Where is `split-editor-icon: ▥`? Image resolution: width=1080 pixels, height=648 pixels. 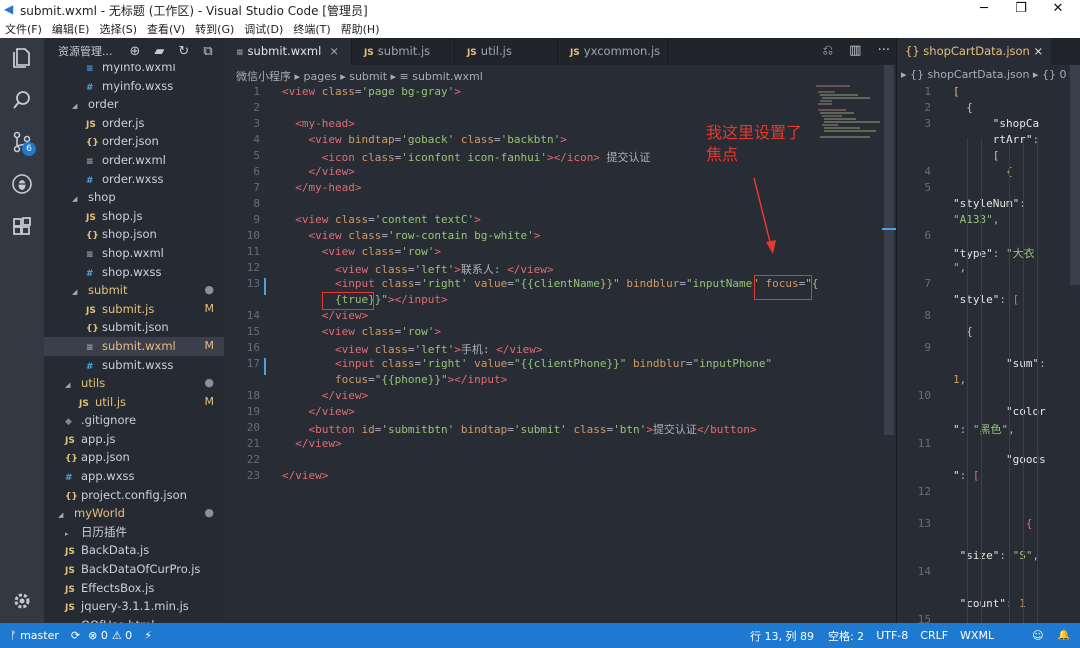 split-editor-icon: ▥ is located at coordinates (855, 50).